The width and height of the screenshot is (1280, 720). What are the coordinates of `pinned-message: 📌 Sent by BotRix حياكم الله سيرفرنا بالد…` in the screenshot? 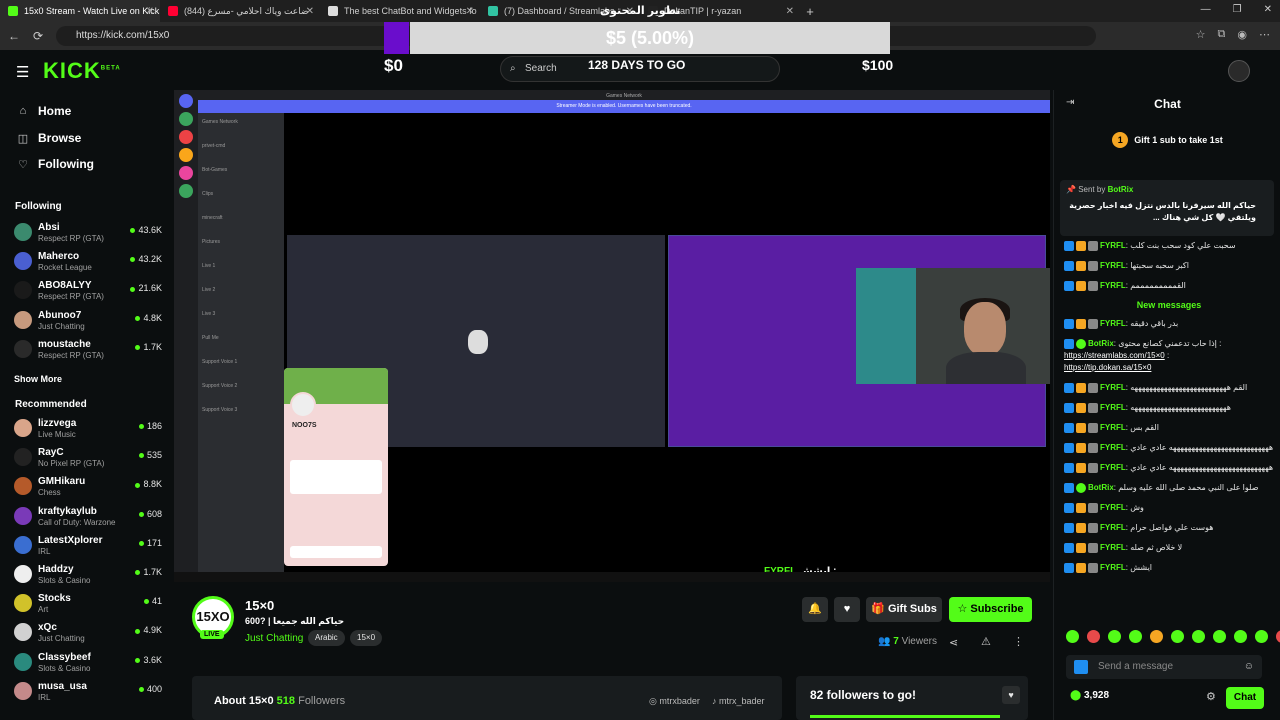 It's located at (1167, 208).